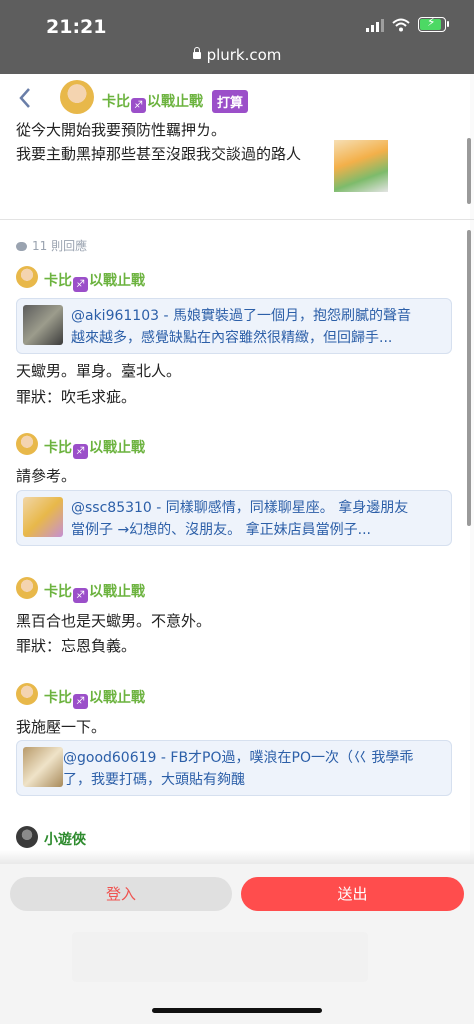 The height and width of the screenshot is (1024, 474). What do you see at coordinates (244, 55) in the screenshot?
I see `url-text: plurk.com` at bounding box center [244, 55].